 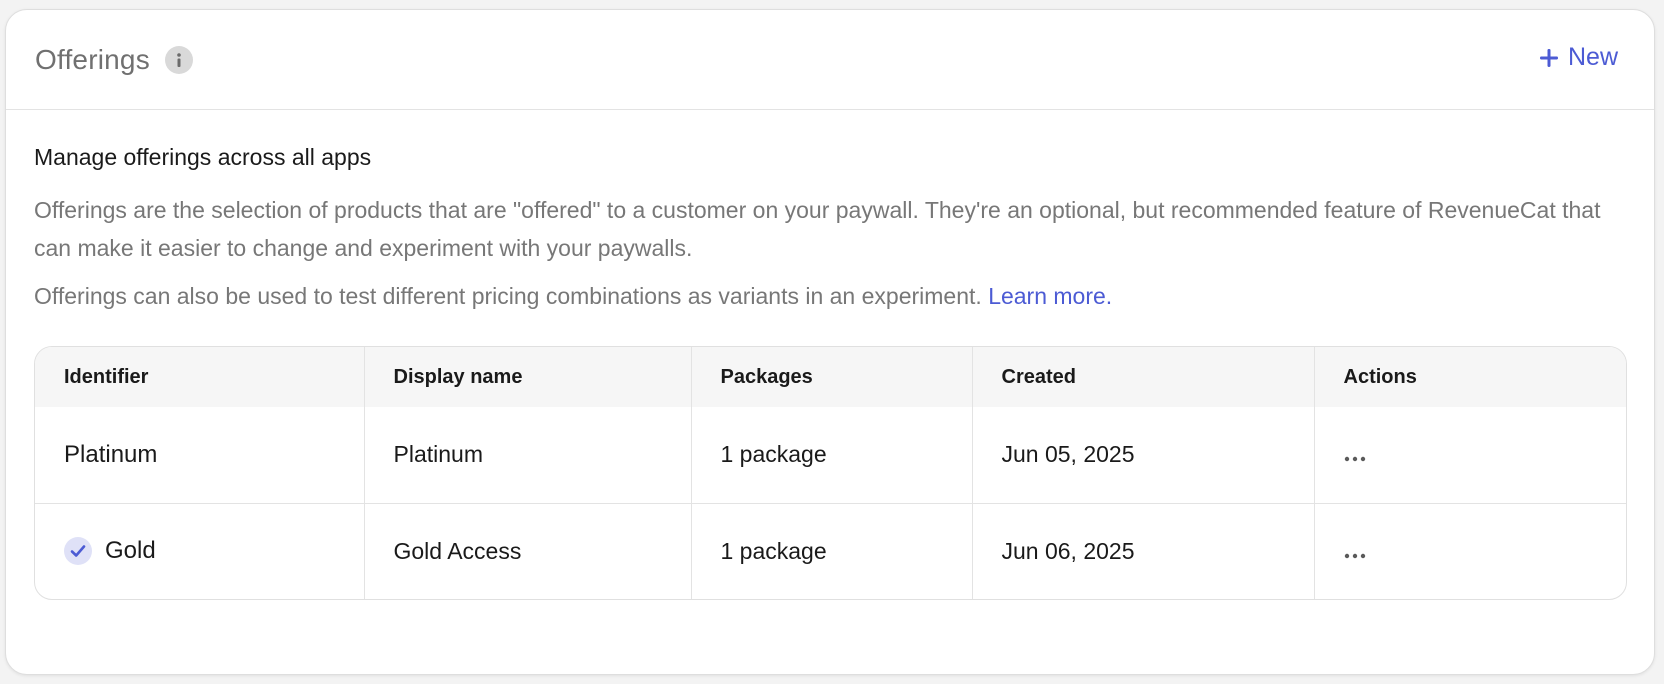 What do you see at coordinates (1143, 551) in the screenshot?
I see `created-cell: Jun 06, 2025` at bounding box center [1143, 551].